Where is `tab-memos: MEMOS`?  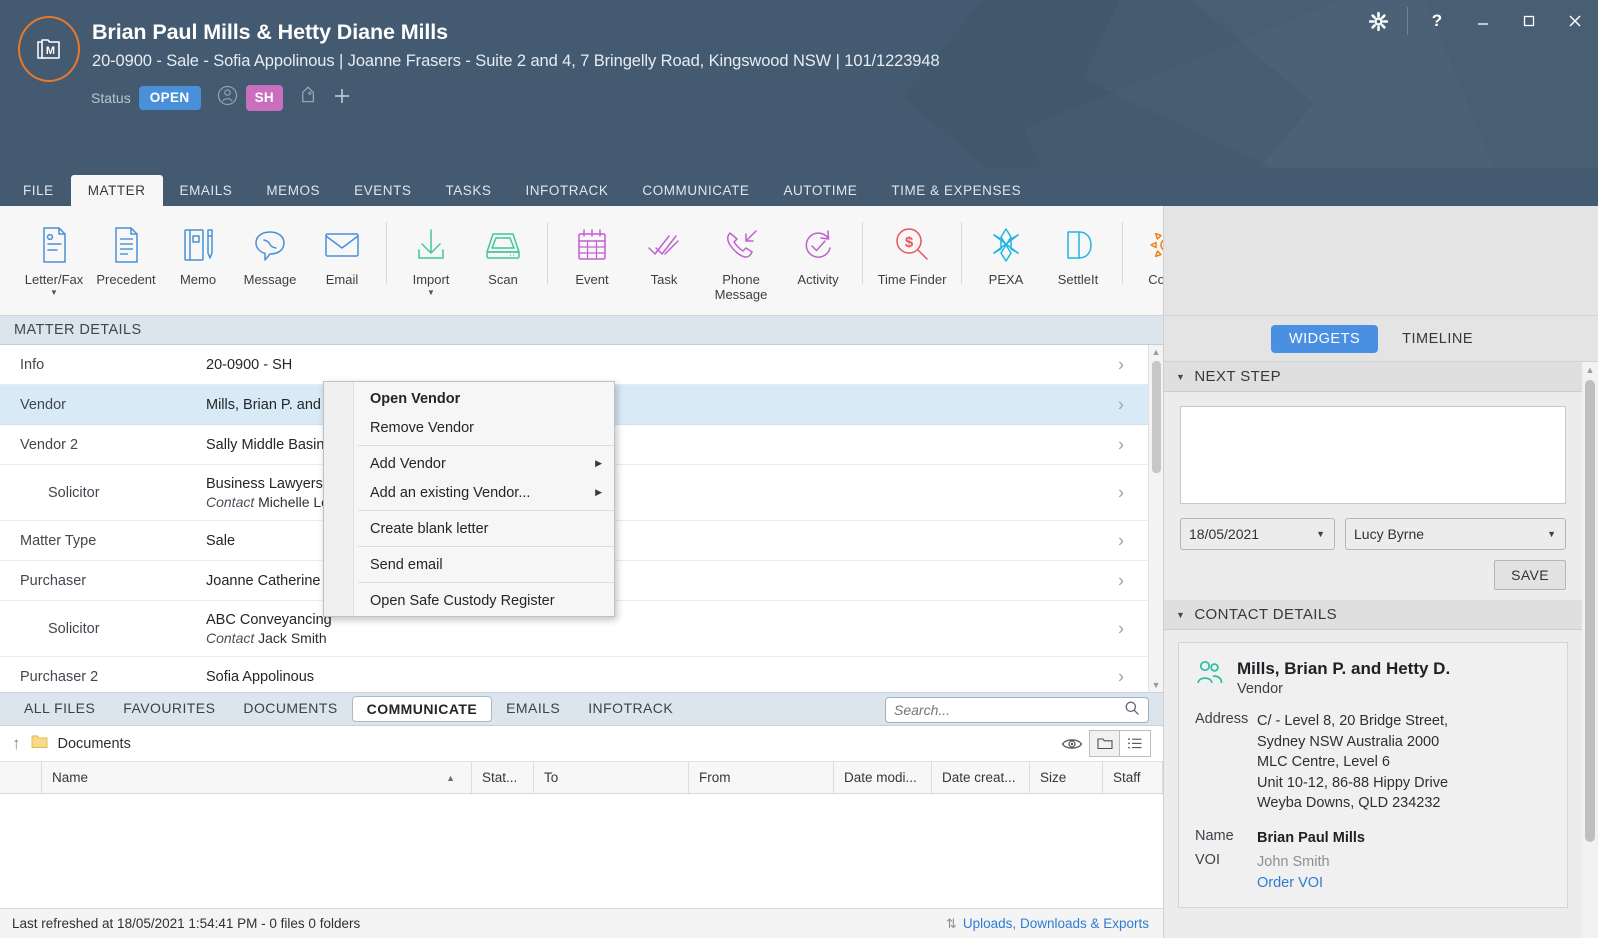
tab-memos: MEMOS is located at coordinates (293, 190).